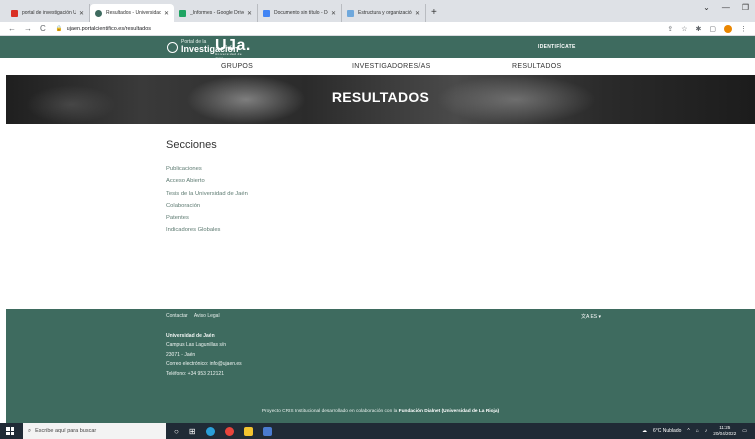  Describe the element at coordinates (380, 97) in the screenshot. I see `page-title: RESULTADOS` at that location.